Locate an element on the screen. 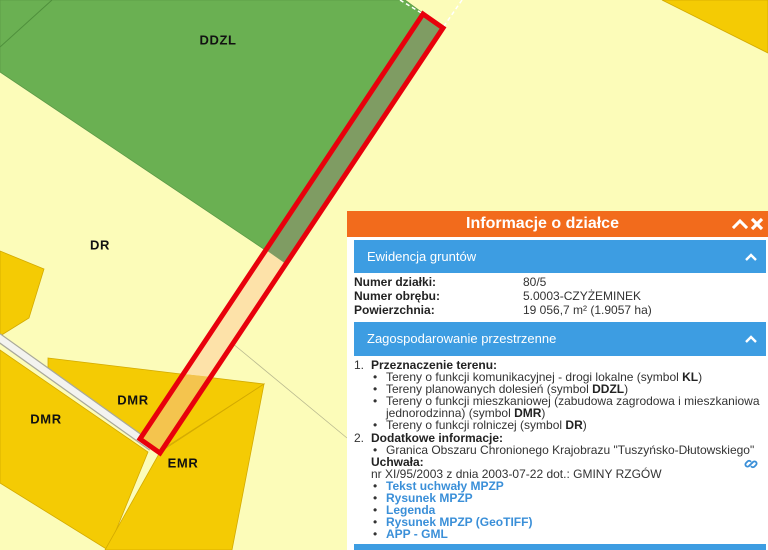 Image resolution: width=768 pixels, height=550 pixels. map-label-dr: DR is located at coordinates (100, 245).